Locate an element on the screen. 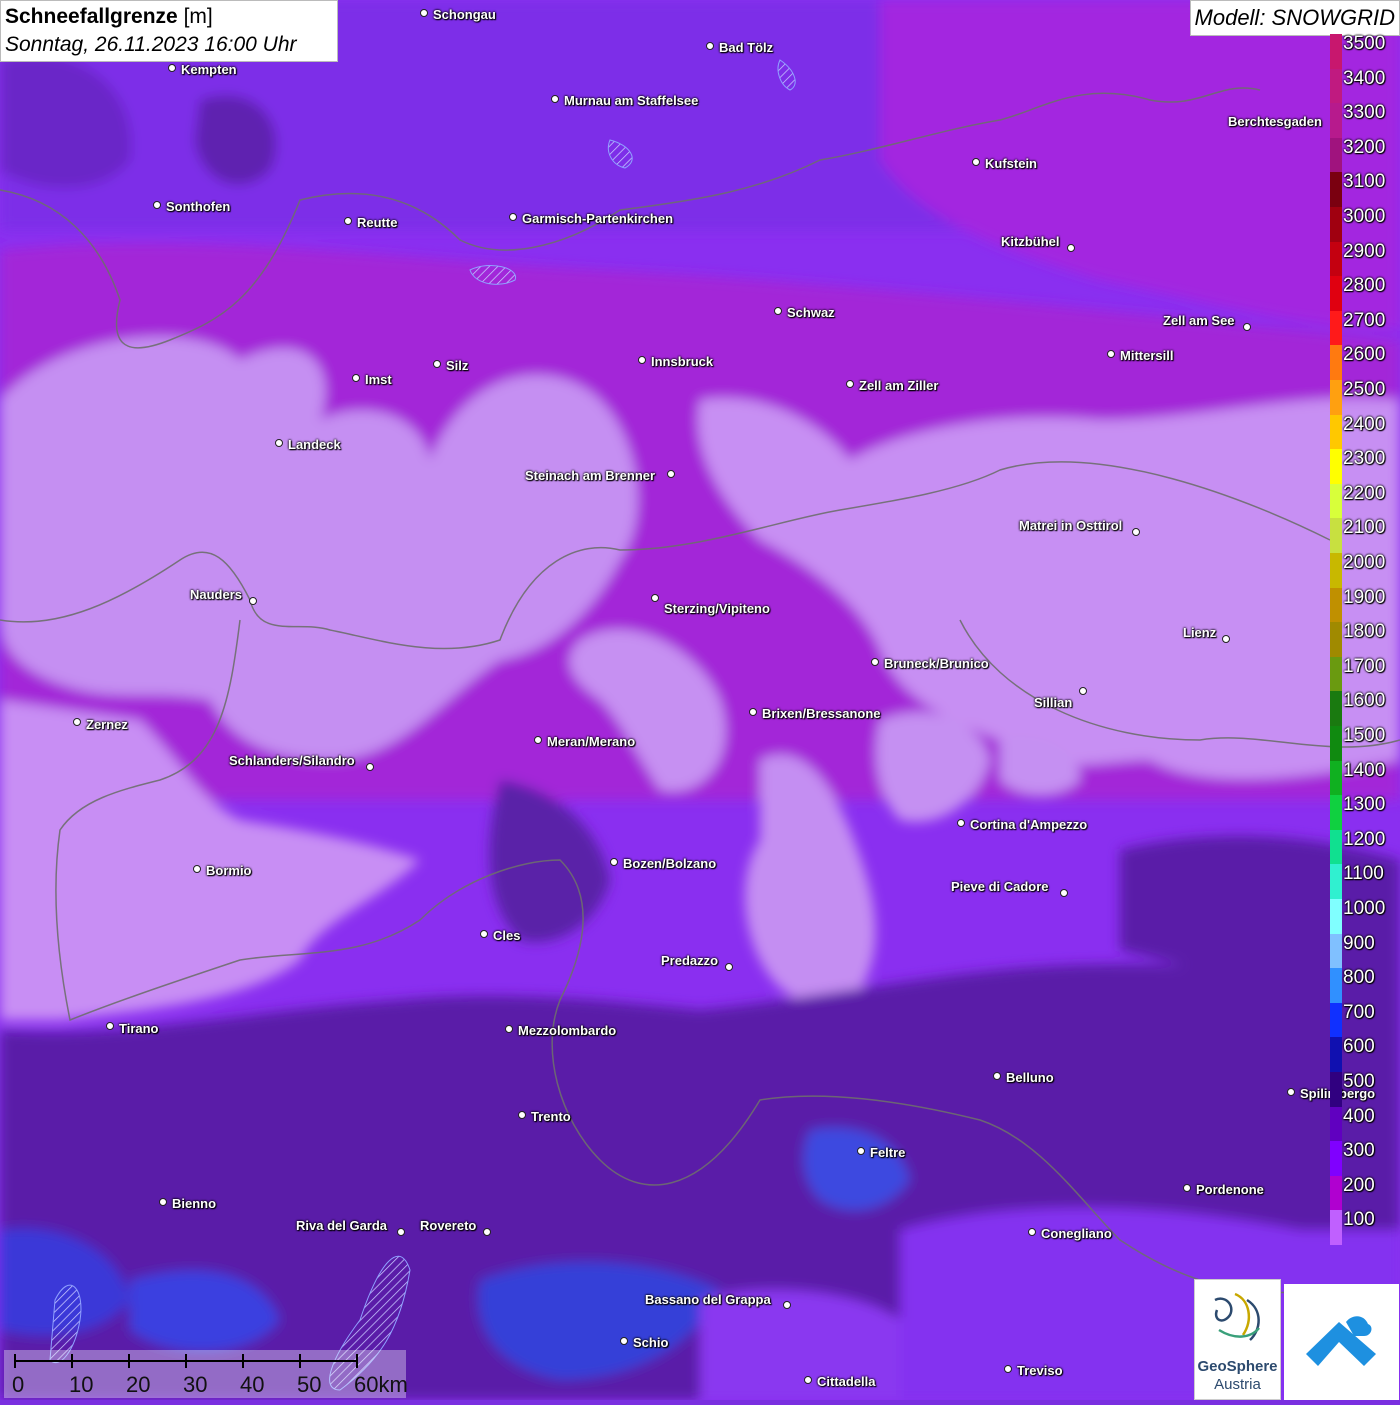  city-label: Cles is located at coordinates (507, 935).